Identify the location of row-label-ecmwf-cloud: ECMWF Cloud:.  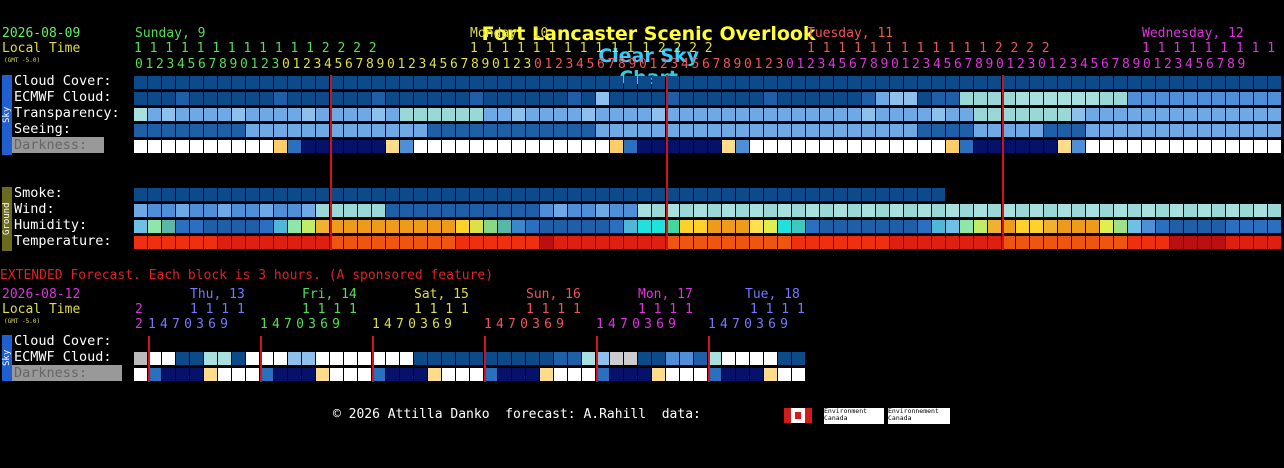
(63, 97).